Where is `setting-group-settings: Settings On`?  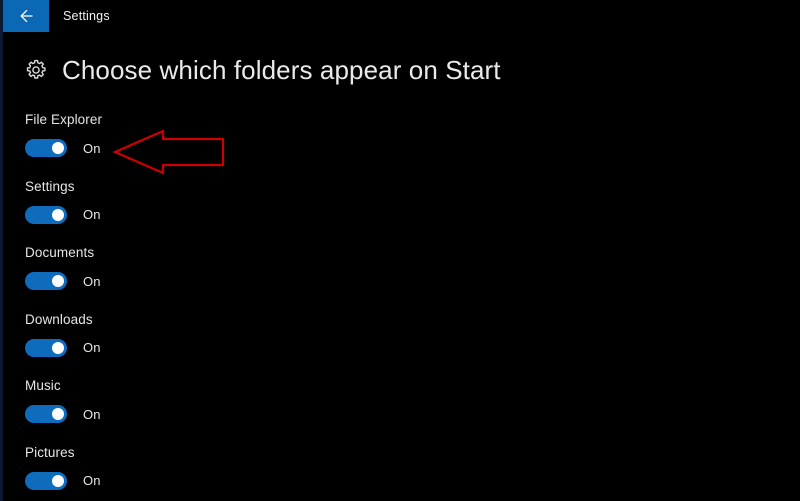
setting-group-settings: Settings On is located at coordinates (235, 212).